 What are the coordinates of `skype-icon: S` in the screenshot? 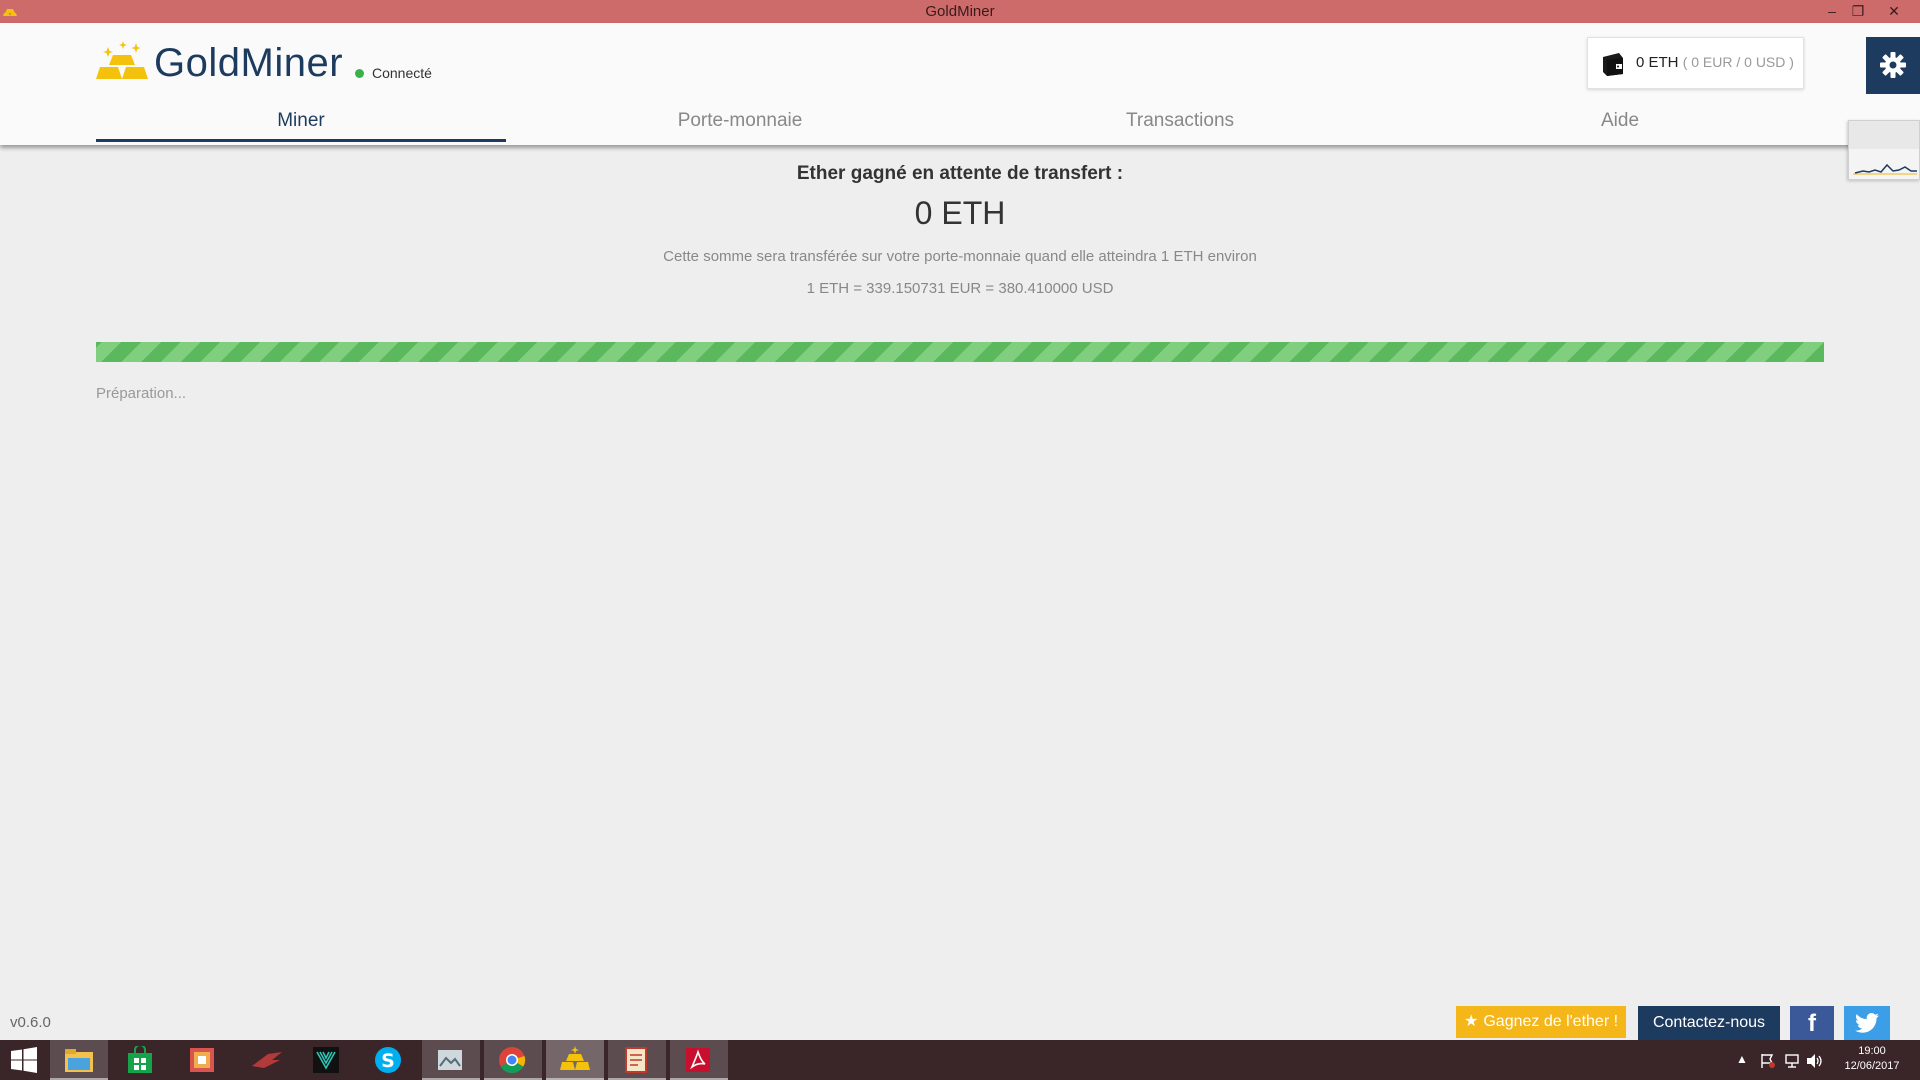 It's located at (388, 1060).